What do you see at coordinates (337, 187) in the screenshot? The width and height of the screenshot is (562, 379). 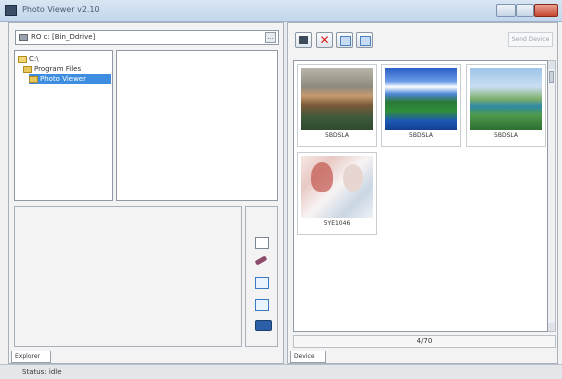 I see `portrait-women-image` at bounding box center [337, 187].